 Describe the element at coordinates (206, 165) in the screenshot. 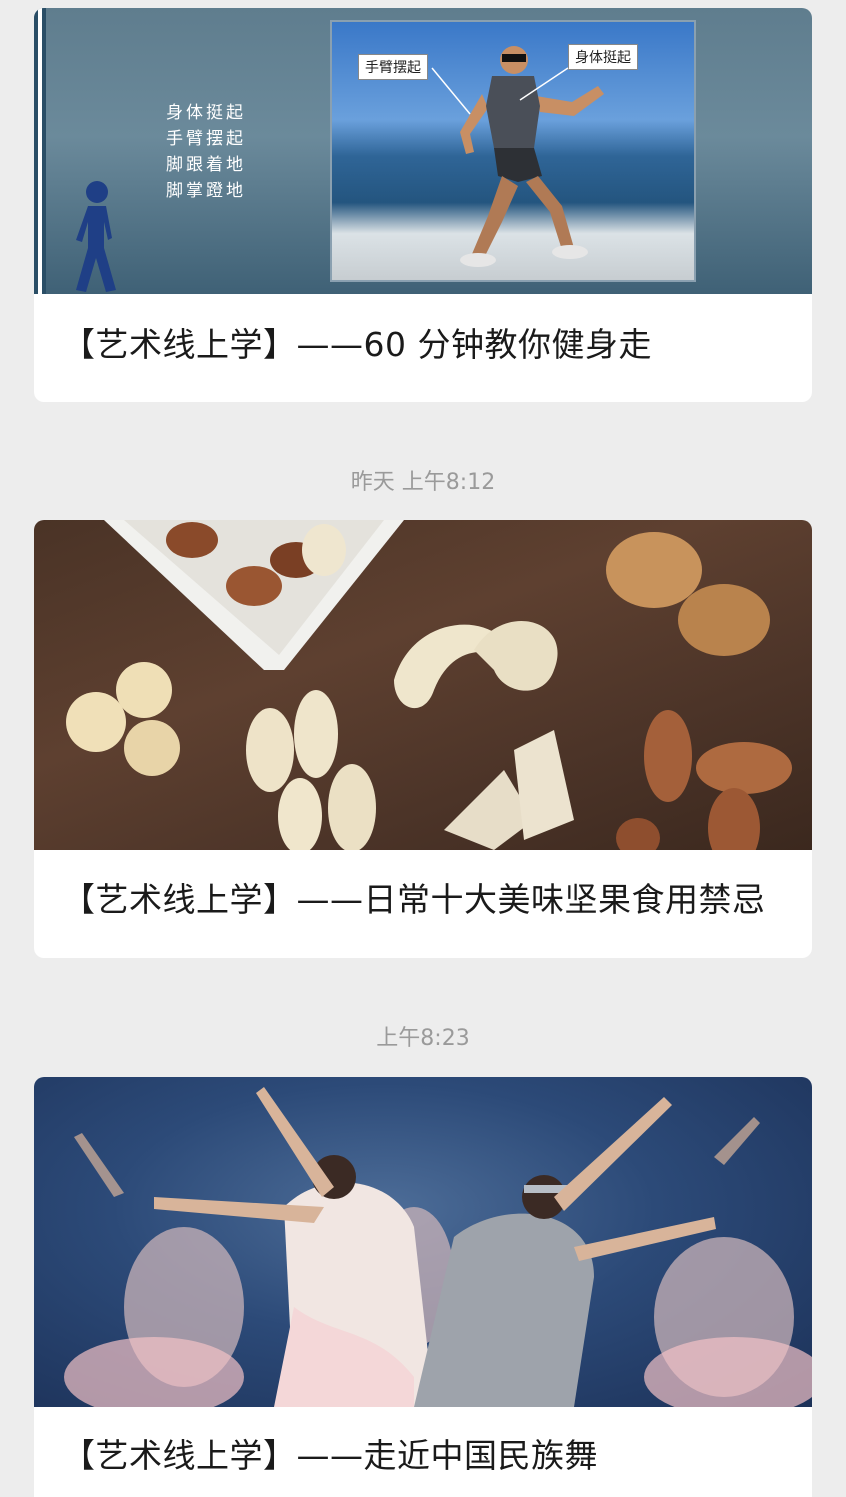

I see `tip-line: 脚跟着地` at that location.